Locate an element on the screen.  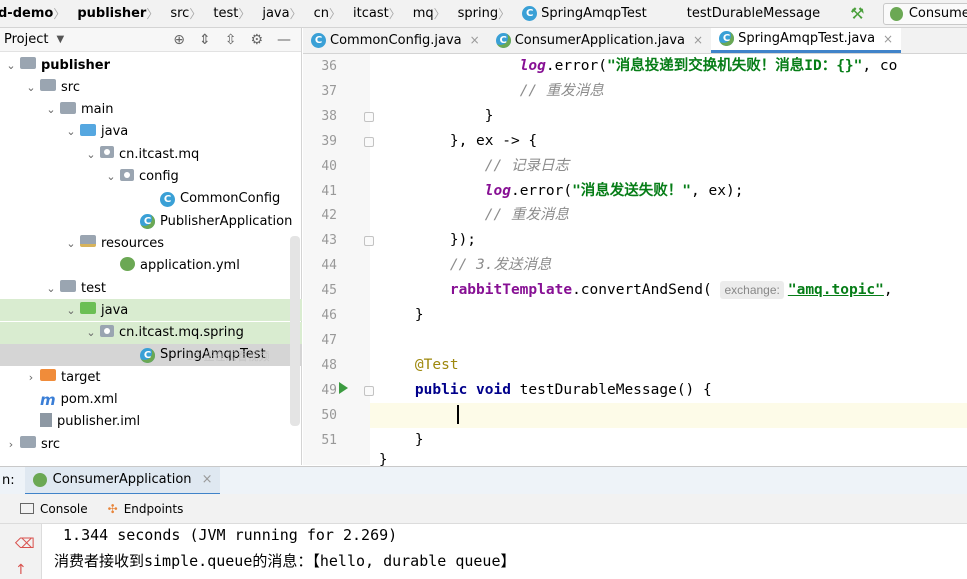
breadcrumb-method: testDurableMessage is located at coordinates (756, 13).